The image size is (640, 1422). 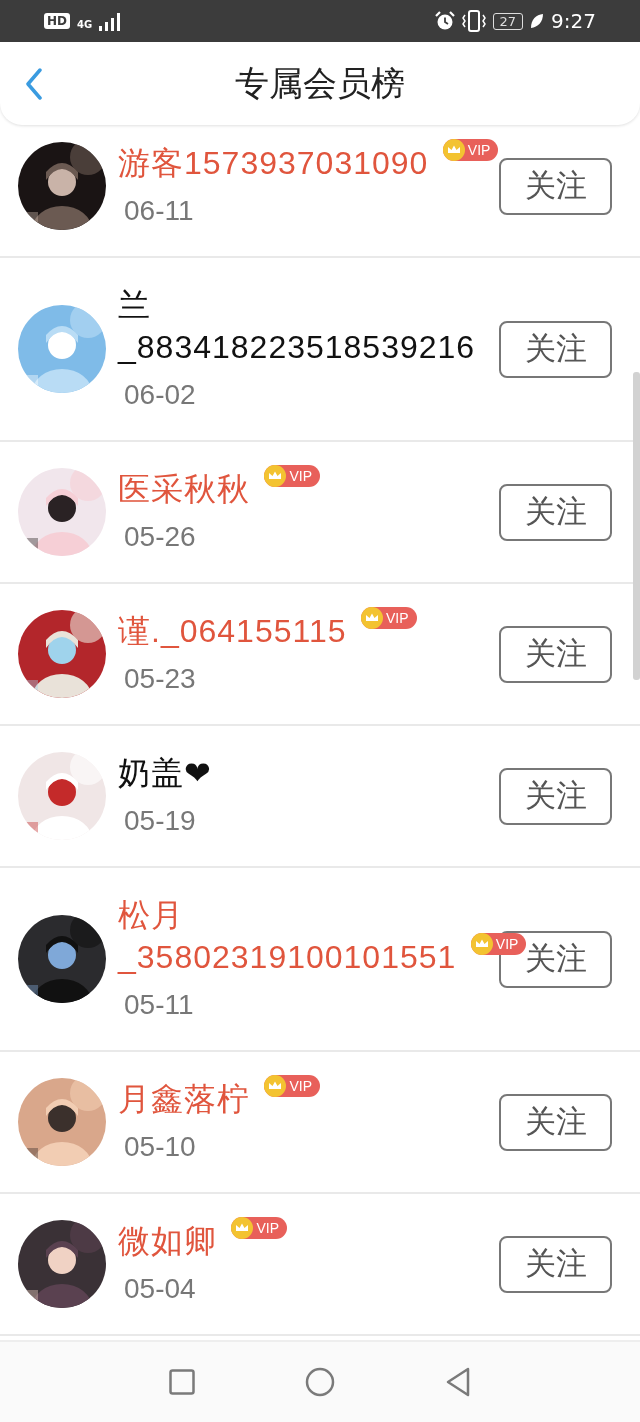 I want to click on member-name: 兰_883418223518539216, so click(x=297, y=326).